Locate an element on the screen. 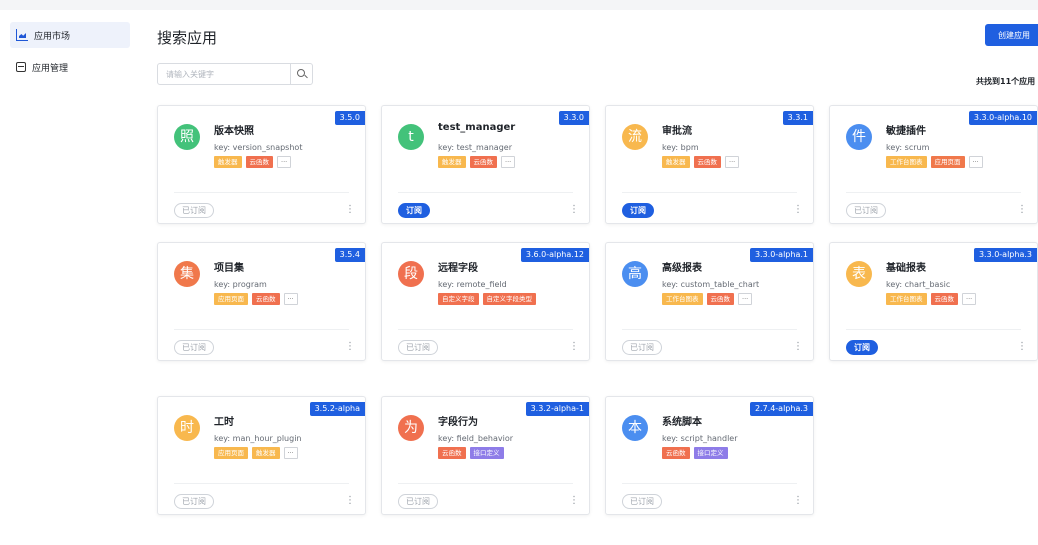 The height and width of the screenshot is (545, 1038). box-icon is located at coordinates (21, 67).